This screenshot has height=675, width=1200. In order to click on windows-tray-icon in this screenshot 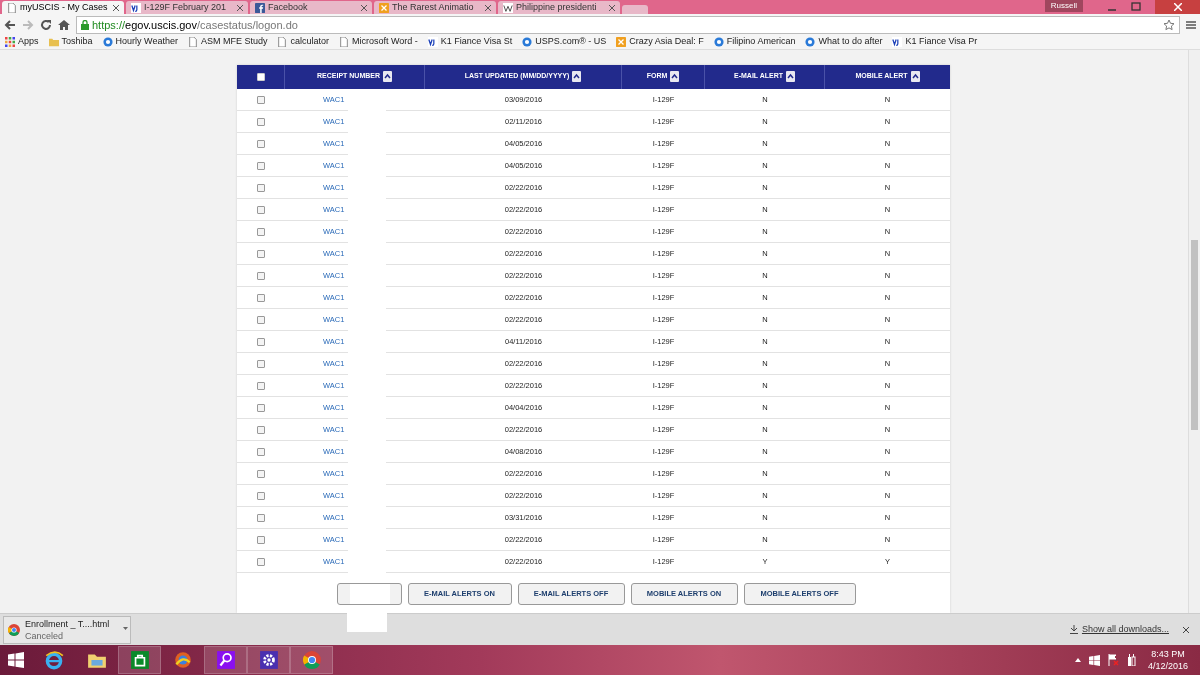, I will do `click(1094, 660)`.